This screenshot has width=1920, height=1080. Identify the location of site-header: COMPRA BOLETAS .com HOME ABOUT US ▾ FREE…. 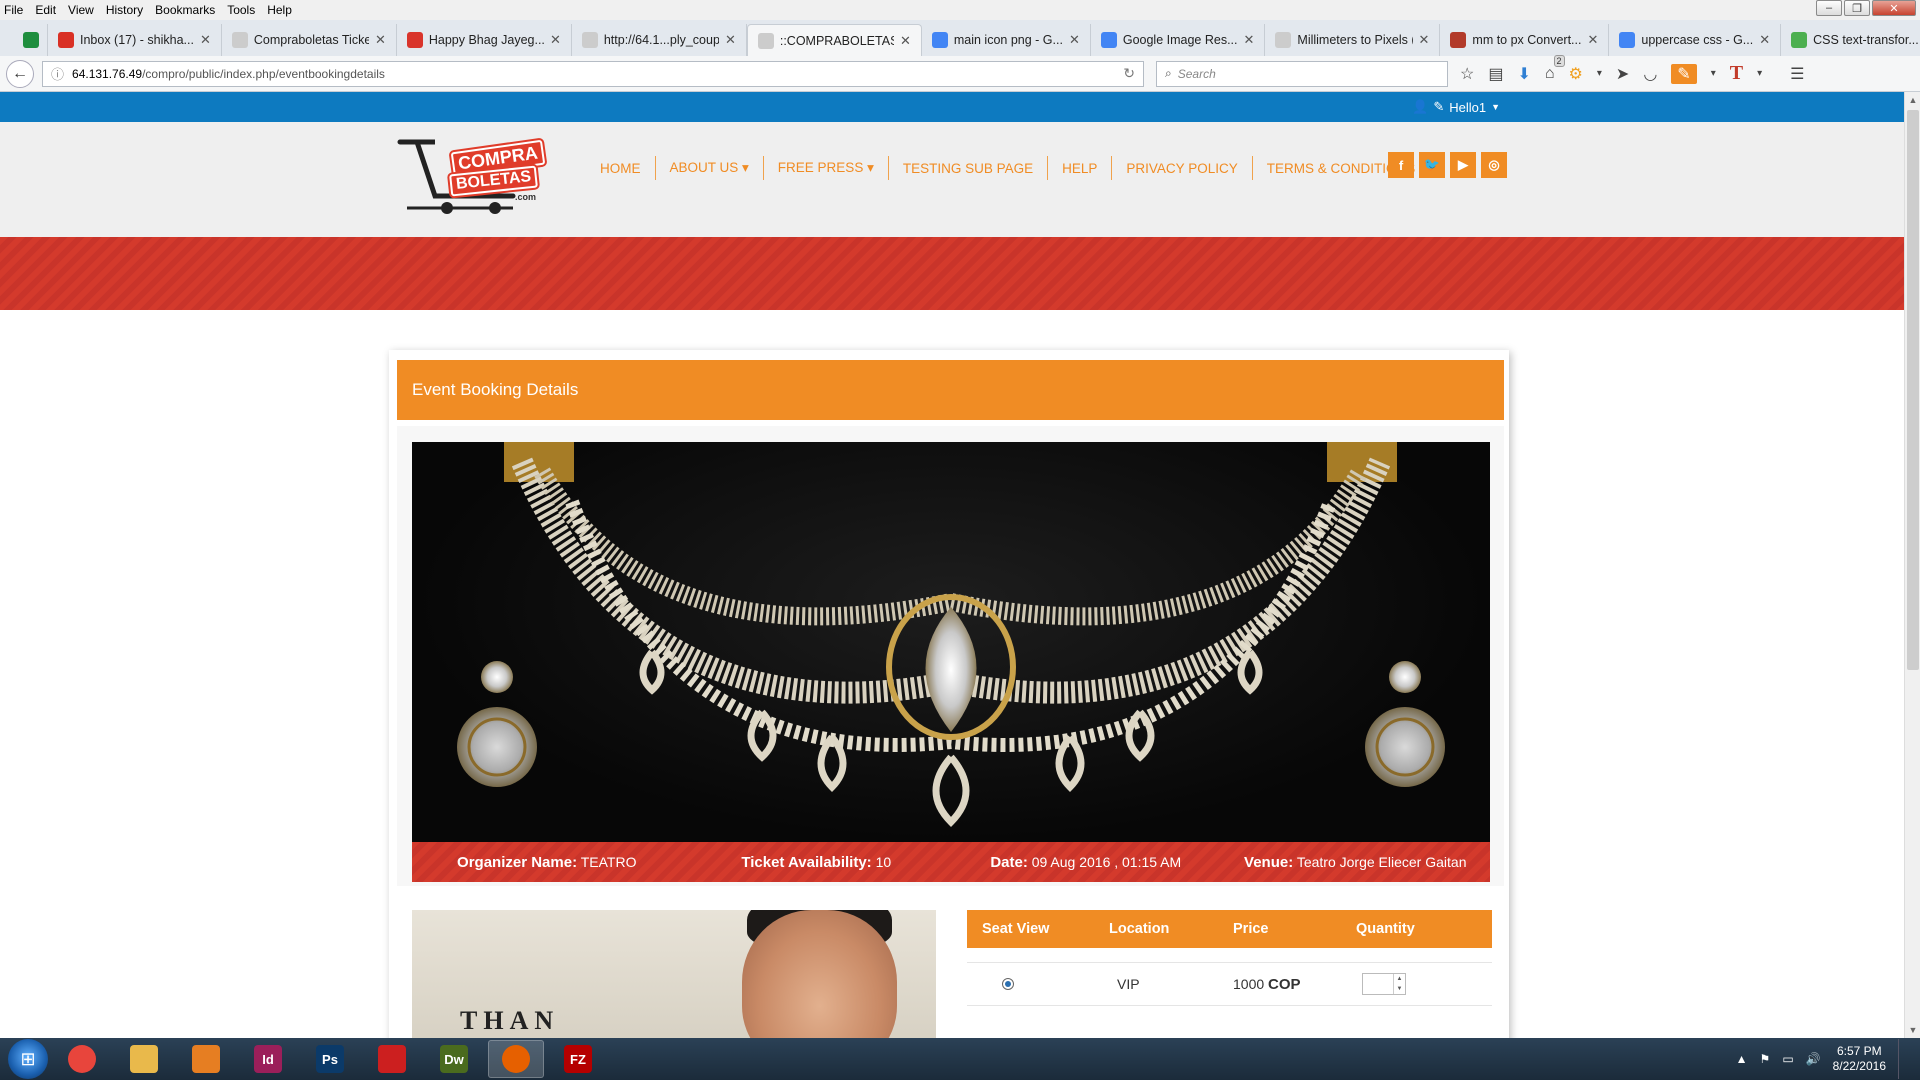
(952, 179).